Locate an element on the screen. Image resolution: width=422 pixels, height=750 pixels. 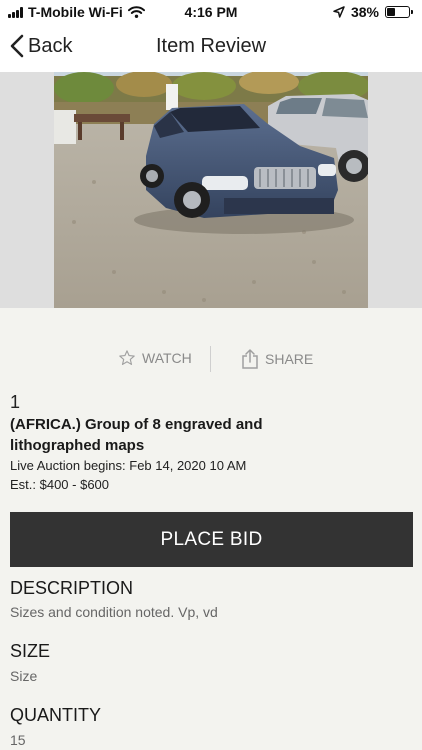
auction-date: Live Auction begins: Feb 14, 2020 10 AM is located at coordinates (128, 465).